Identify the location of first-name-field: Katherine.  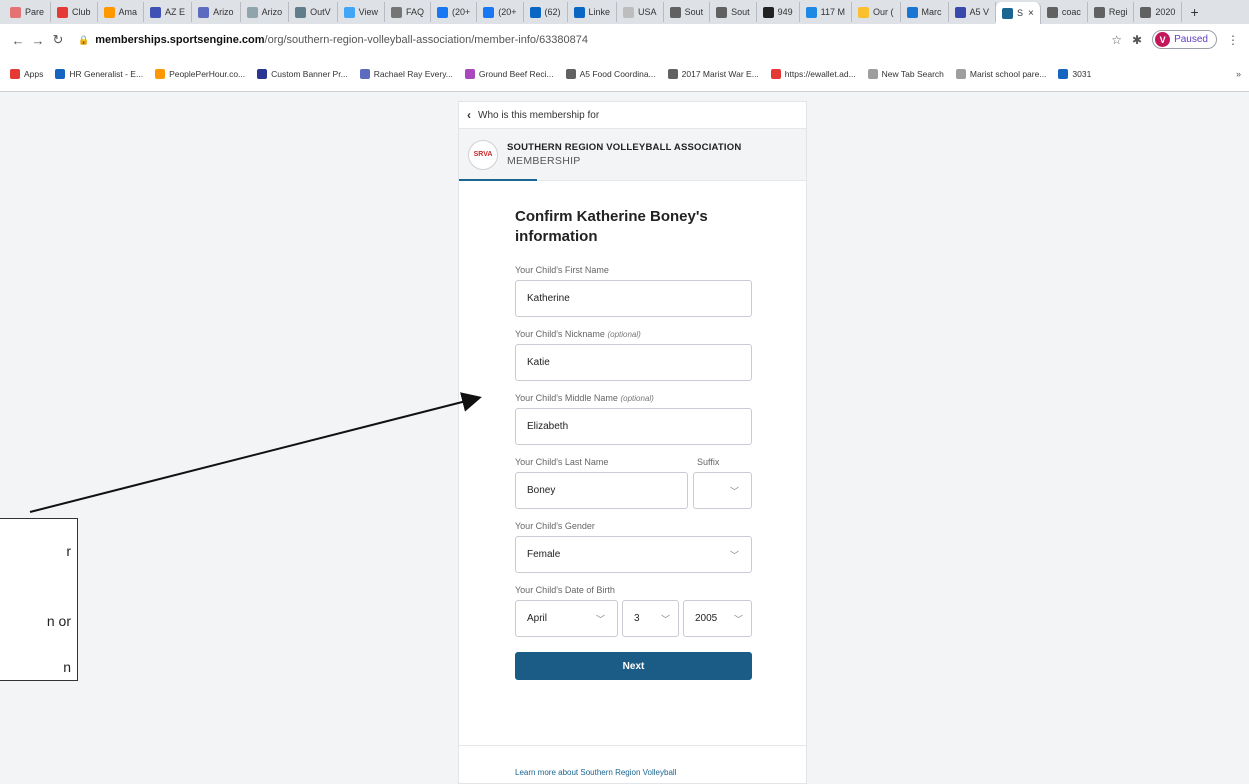
(633, 298).